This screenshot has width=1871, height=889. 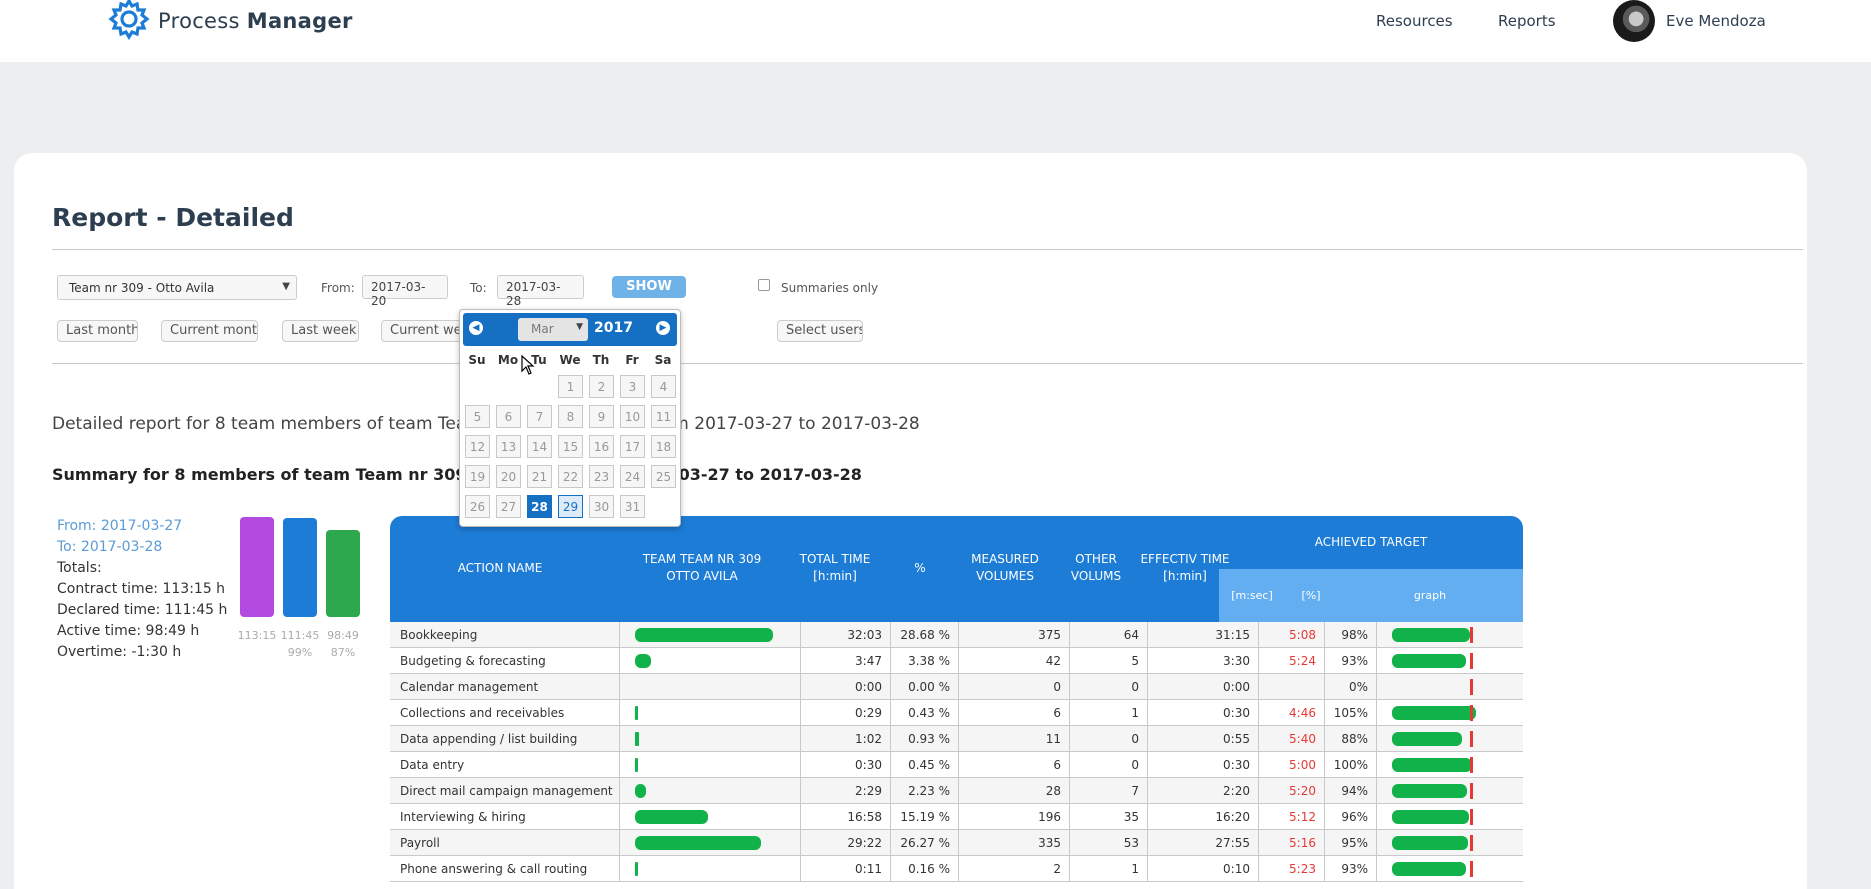 I want to click on chevron-left-icon: ◀, so click(x=476, y=328).